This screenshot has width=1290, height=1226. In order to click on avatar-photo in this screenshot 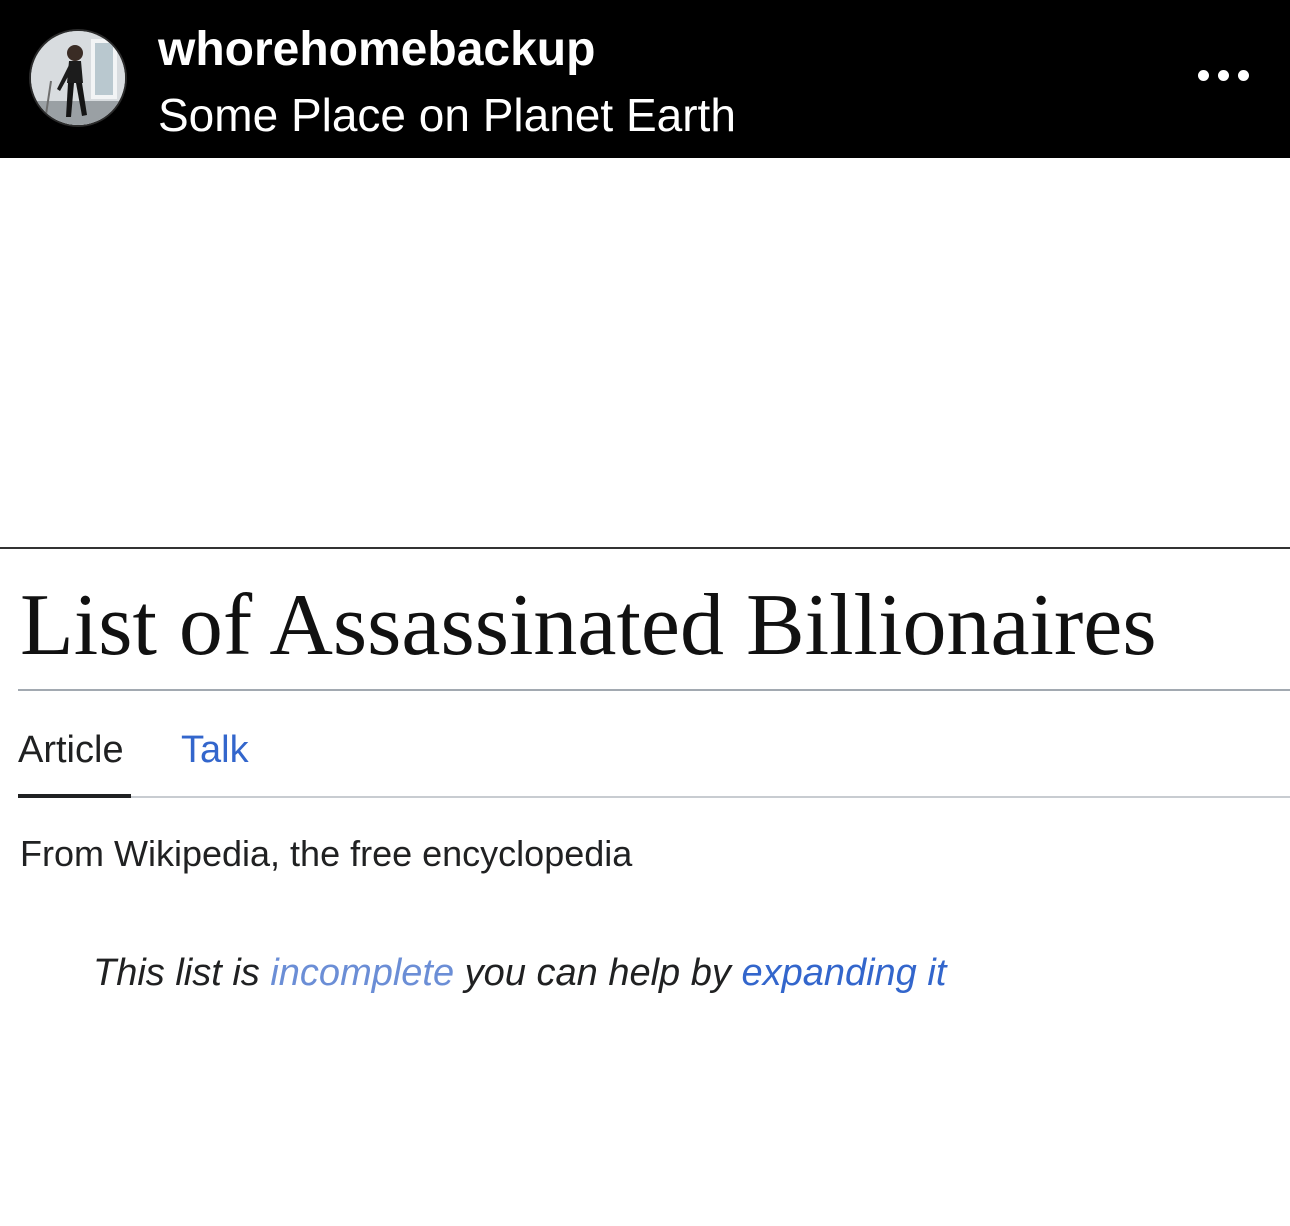, I will do `click(78, 78)`.